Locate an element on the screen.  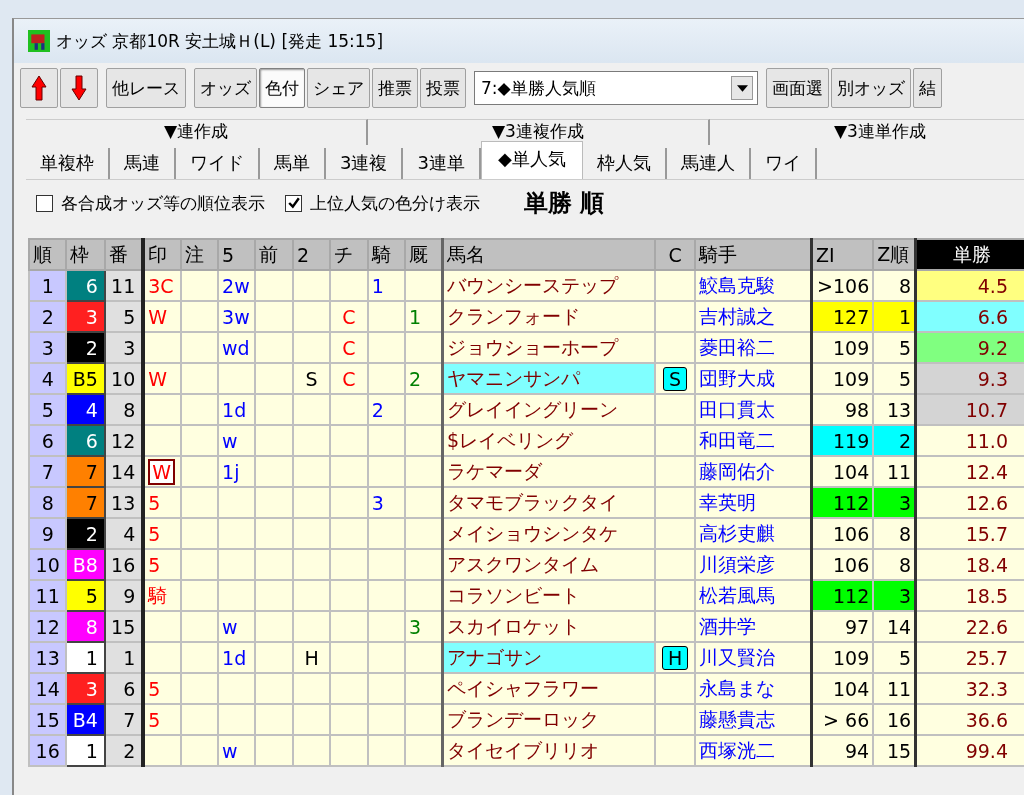
table-cell: 9.3 is located at coordinates (969, 378).